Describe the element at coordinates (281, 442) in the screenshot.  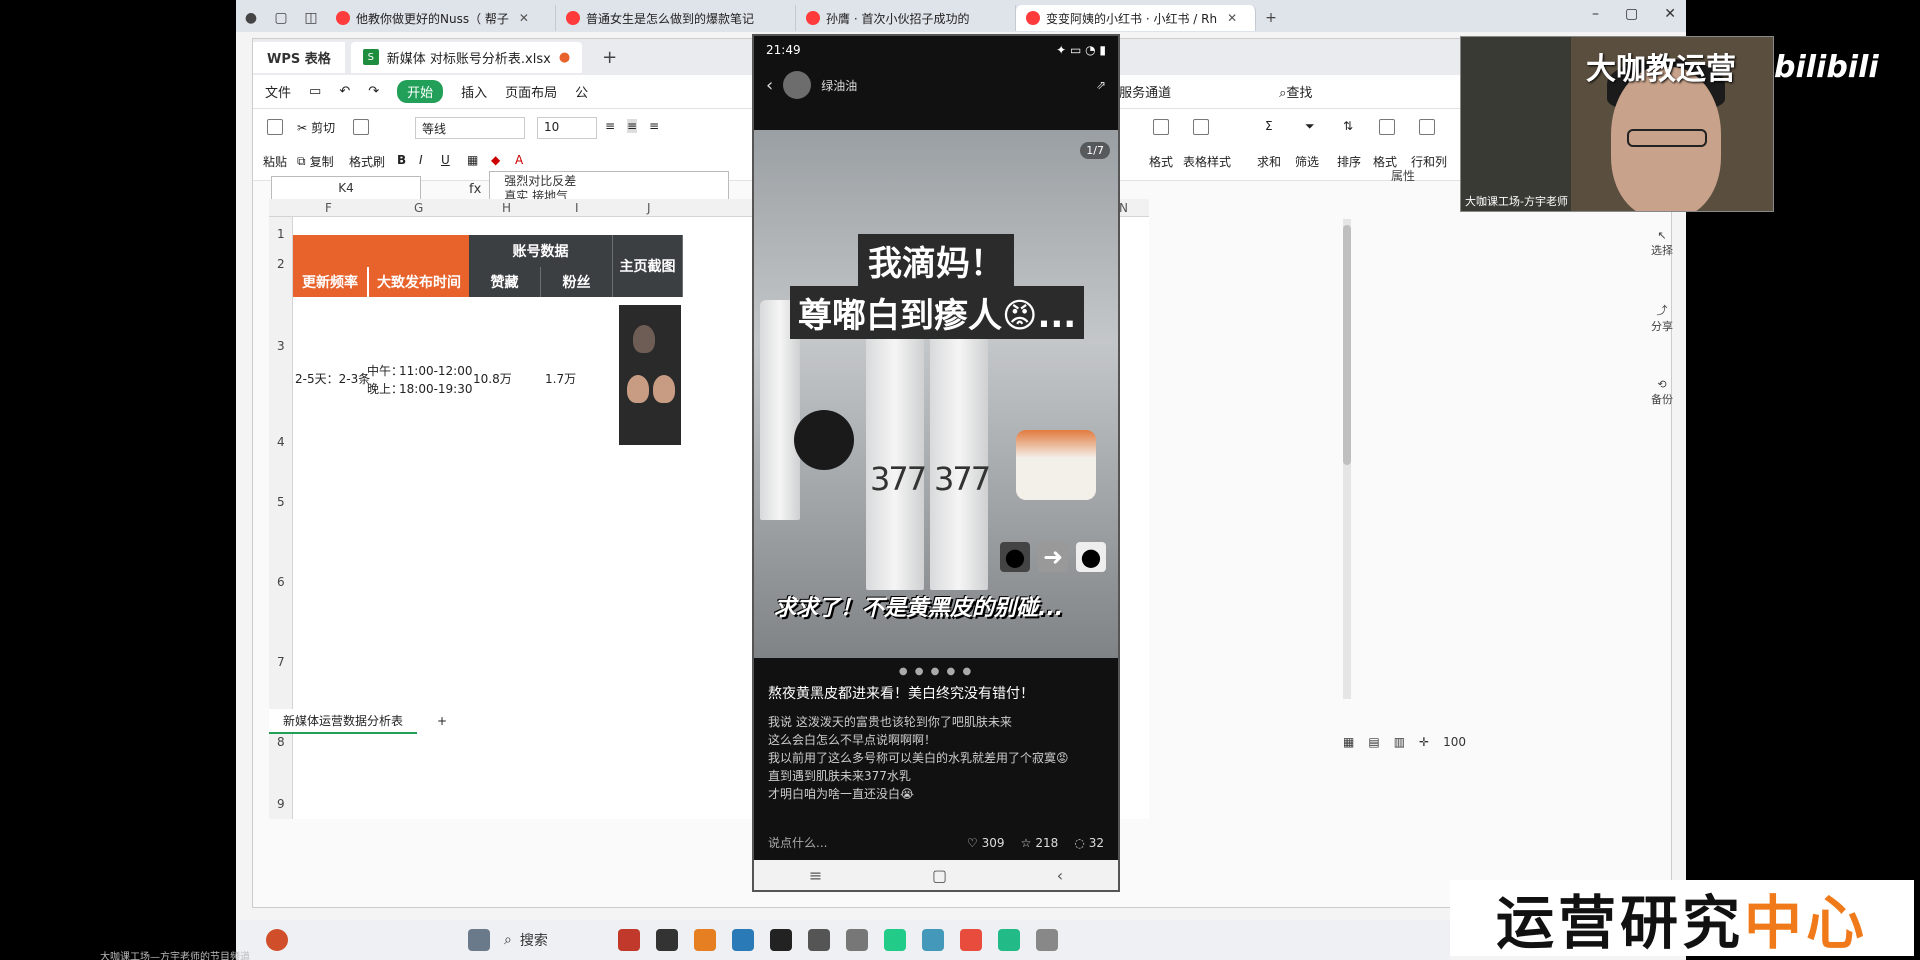
I see `row-4: 4` at that location.